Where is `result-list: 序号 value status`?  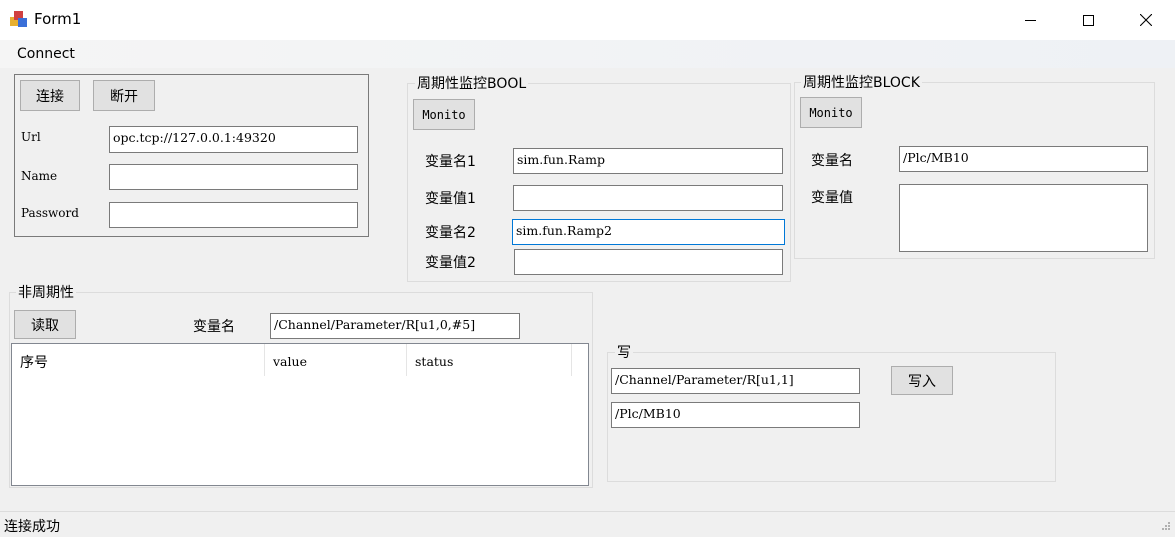
result-list: 序号 value status is located at coordinates (300, 414).